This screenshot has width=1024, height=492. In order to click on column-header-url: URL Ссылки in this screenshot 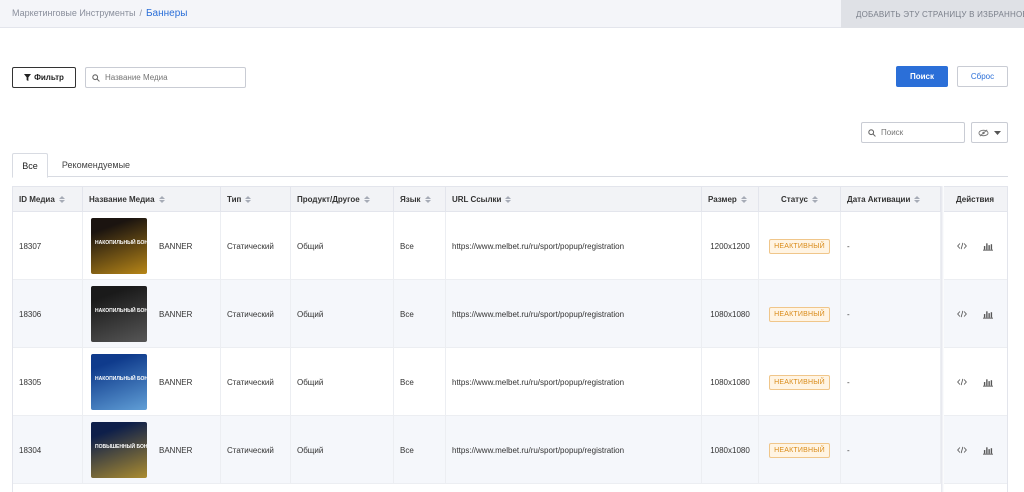, I will do `click(574, 199)`.